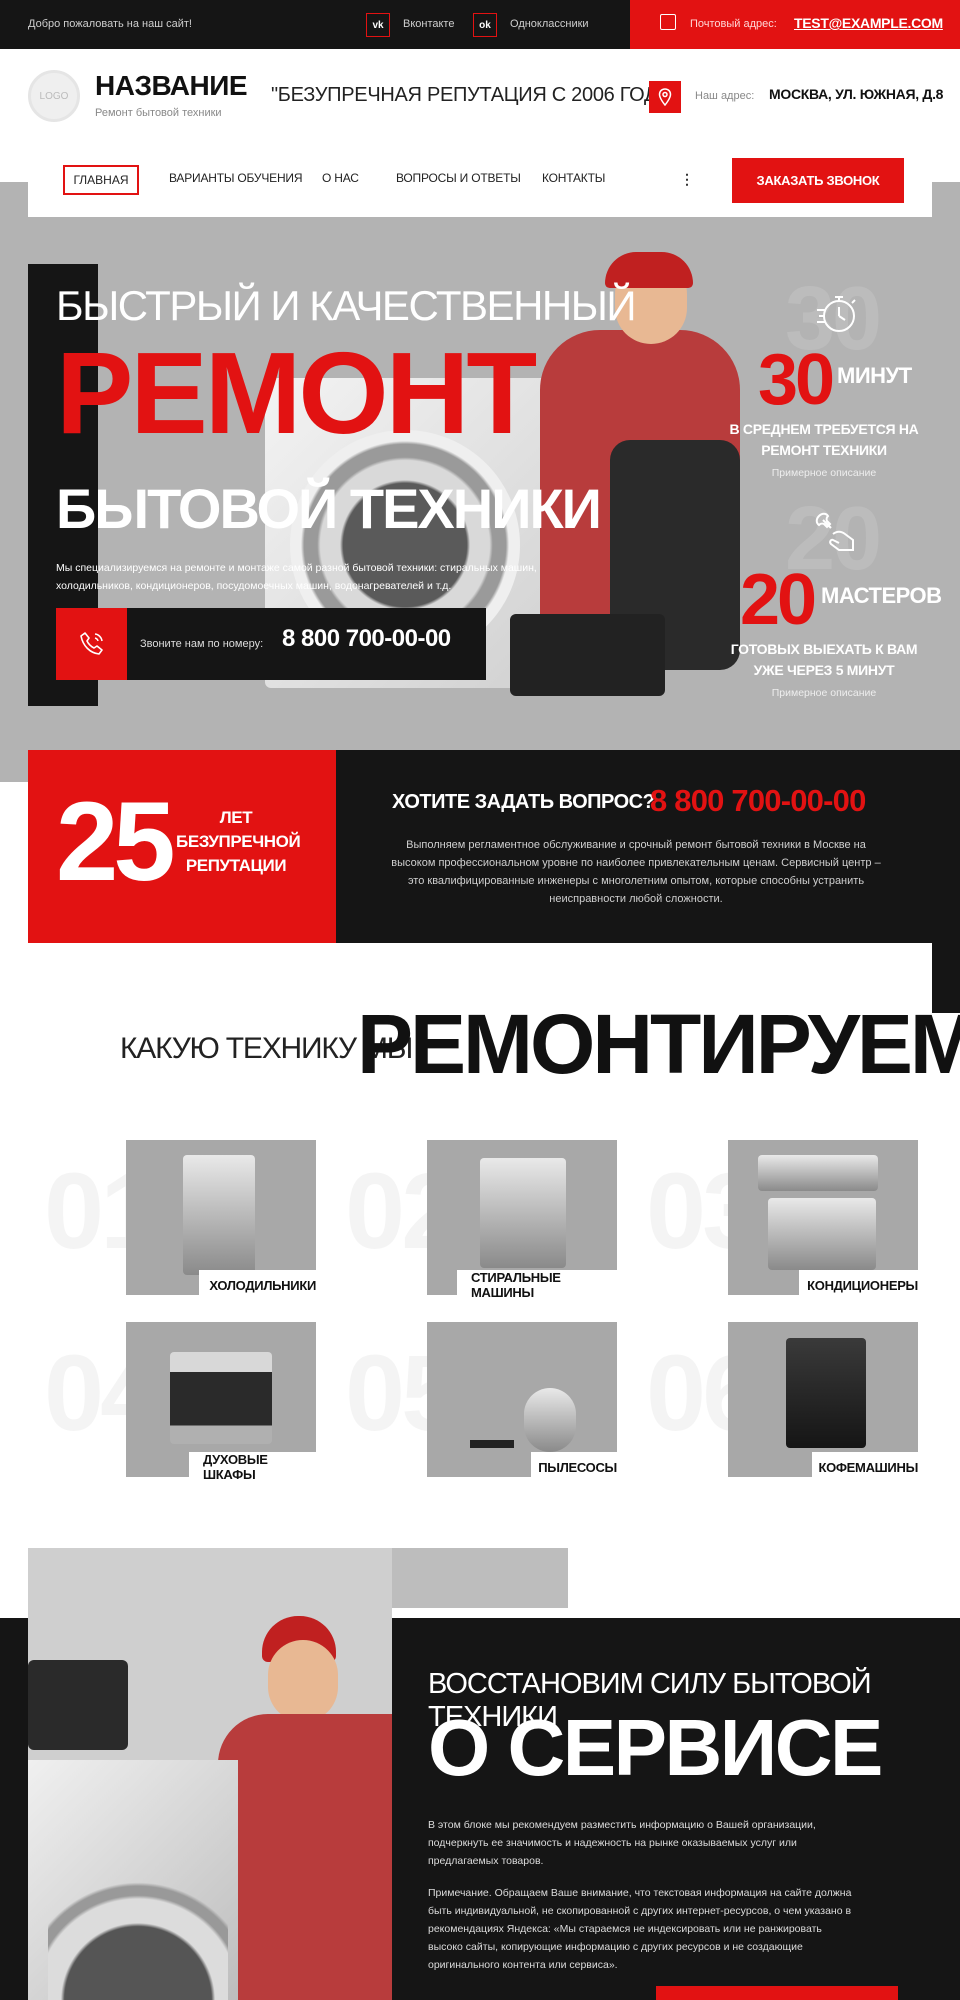  I want to click on odnoklassniki-link: Одноклассники, so click(549, 24).